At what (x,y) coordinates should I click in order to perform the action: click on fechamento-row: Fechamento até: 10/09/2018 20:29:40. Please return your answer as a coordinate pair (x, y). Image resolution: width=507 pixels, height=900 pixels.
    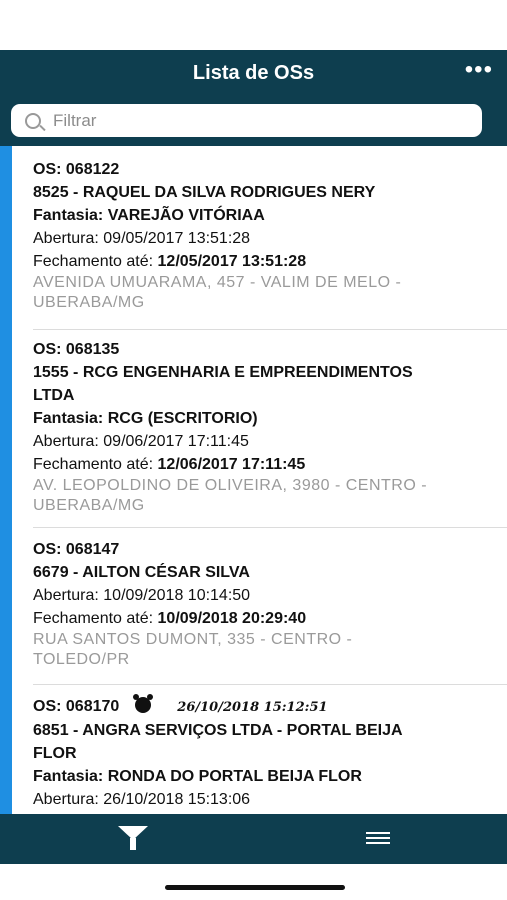
    Looking at the image, I should click on (170, 618).